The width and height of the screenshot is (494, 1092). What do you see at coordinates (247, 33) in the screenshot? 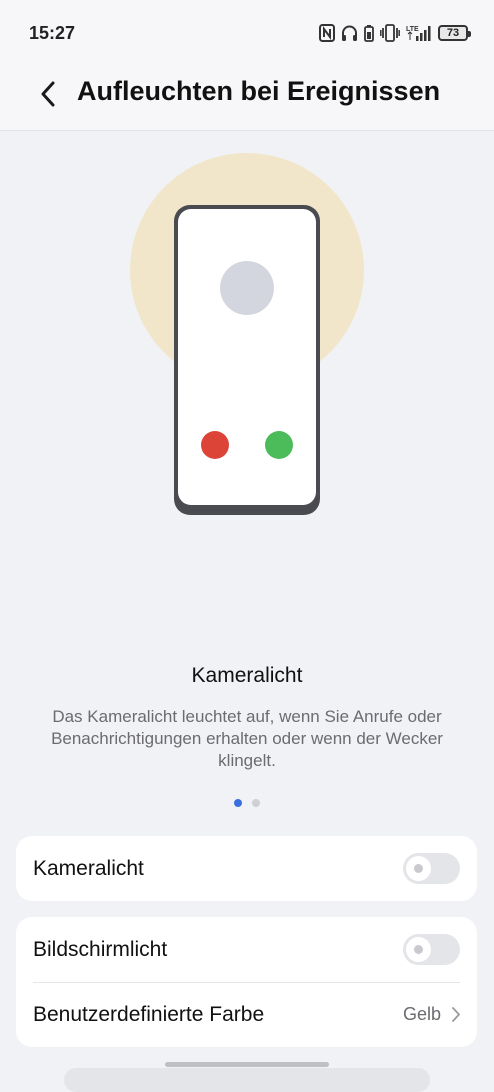
I see `status-bar: 15:27 LTE 73` at bounding box center [247, 33].